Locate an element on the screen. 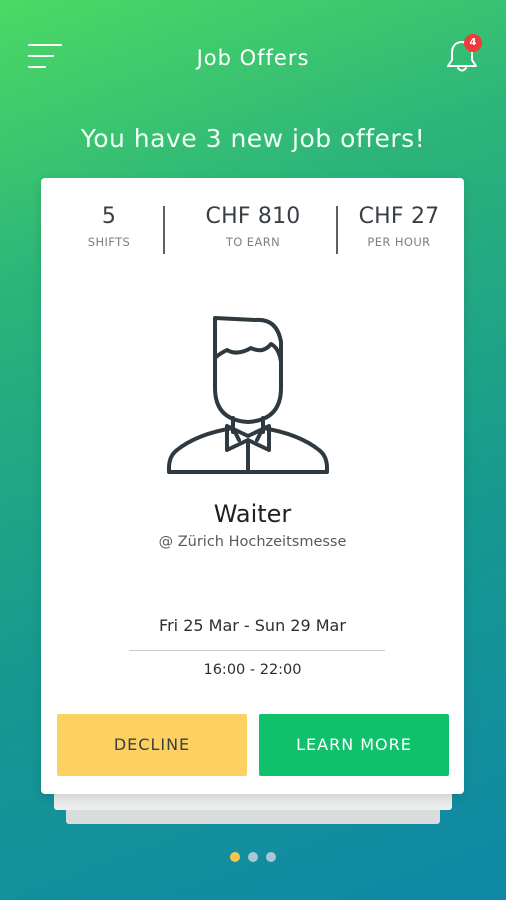 The width and height of the screenshot is (506, 900). offer-stats: 5 SHIFTS CHF 810 TO EARN CHF 27 PER HOUR is located at coordinates (252, 232).